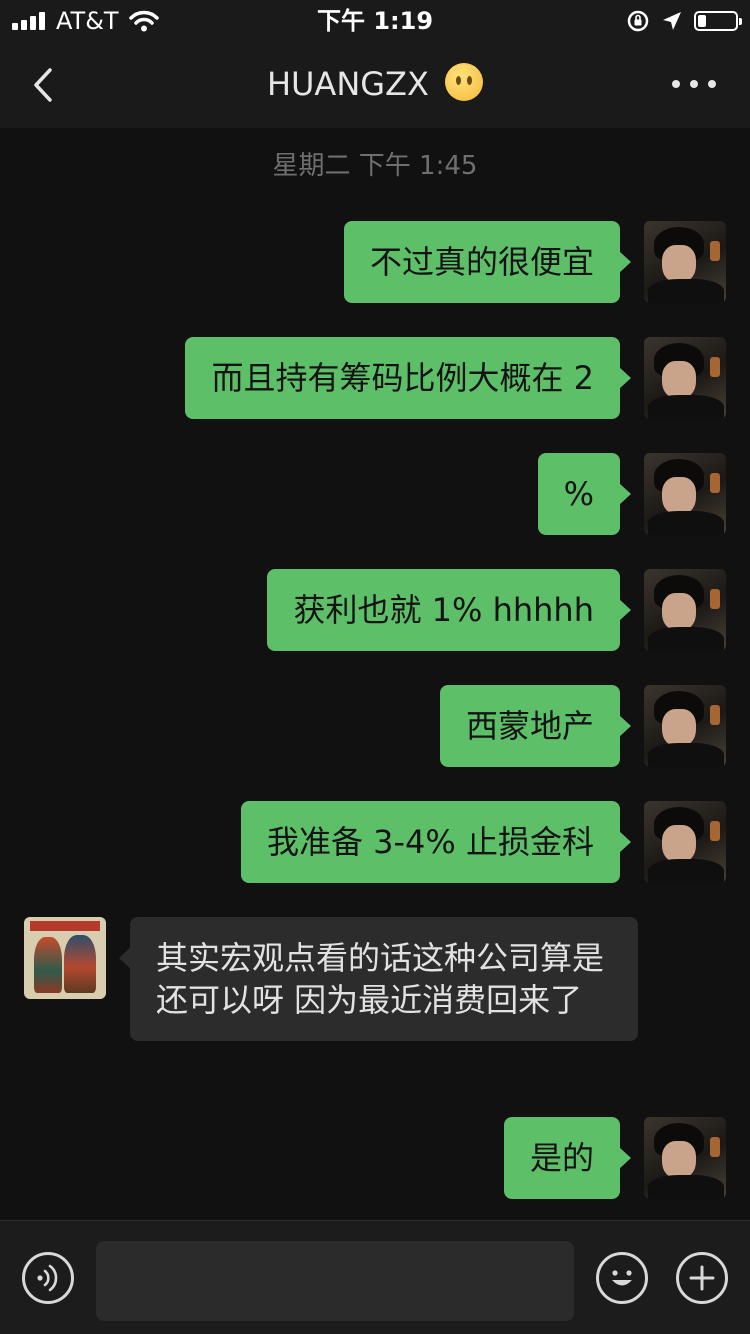  I want to click on message-bubble-outgoing: 西蒙地产, so click(535, 726).